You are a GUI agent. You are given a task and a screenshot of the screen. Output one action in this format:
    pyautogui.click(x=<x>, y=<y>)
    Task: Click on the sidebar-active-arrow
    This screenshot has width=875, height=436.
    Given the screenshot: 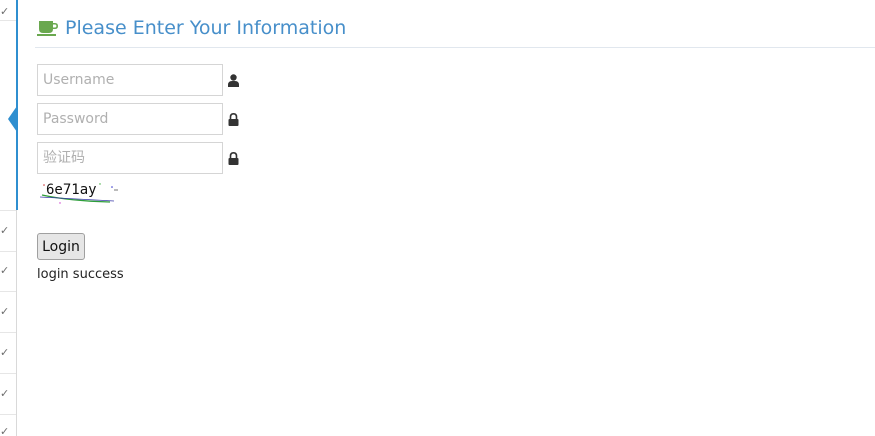 What is the action you would take?
    pyautogui.click(x=12, y=119)
    